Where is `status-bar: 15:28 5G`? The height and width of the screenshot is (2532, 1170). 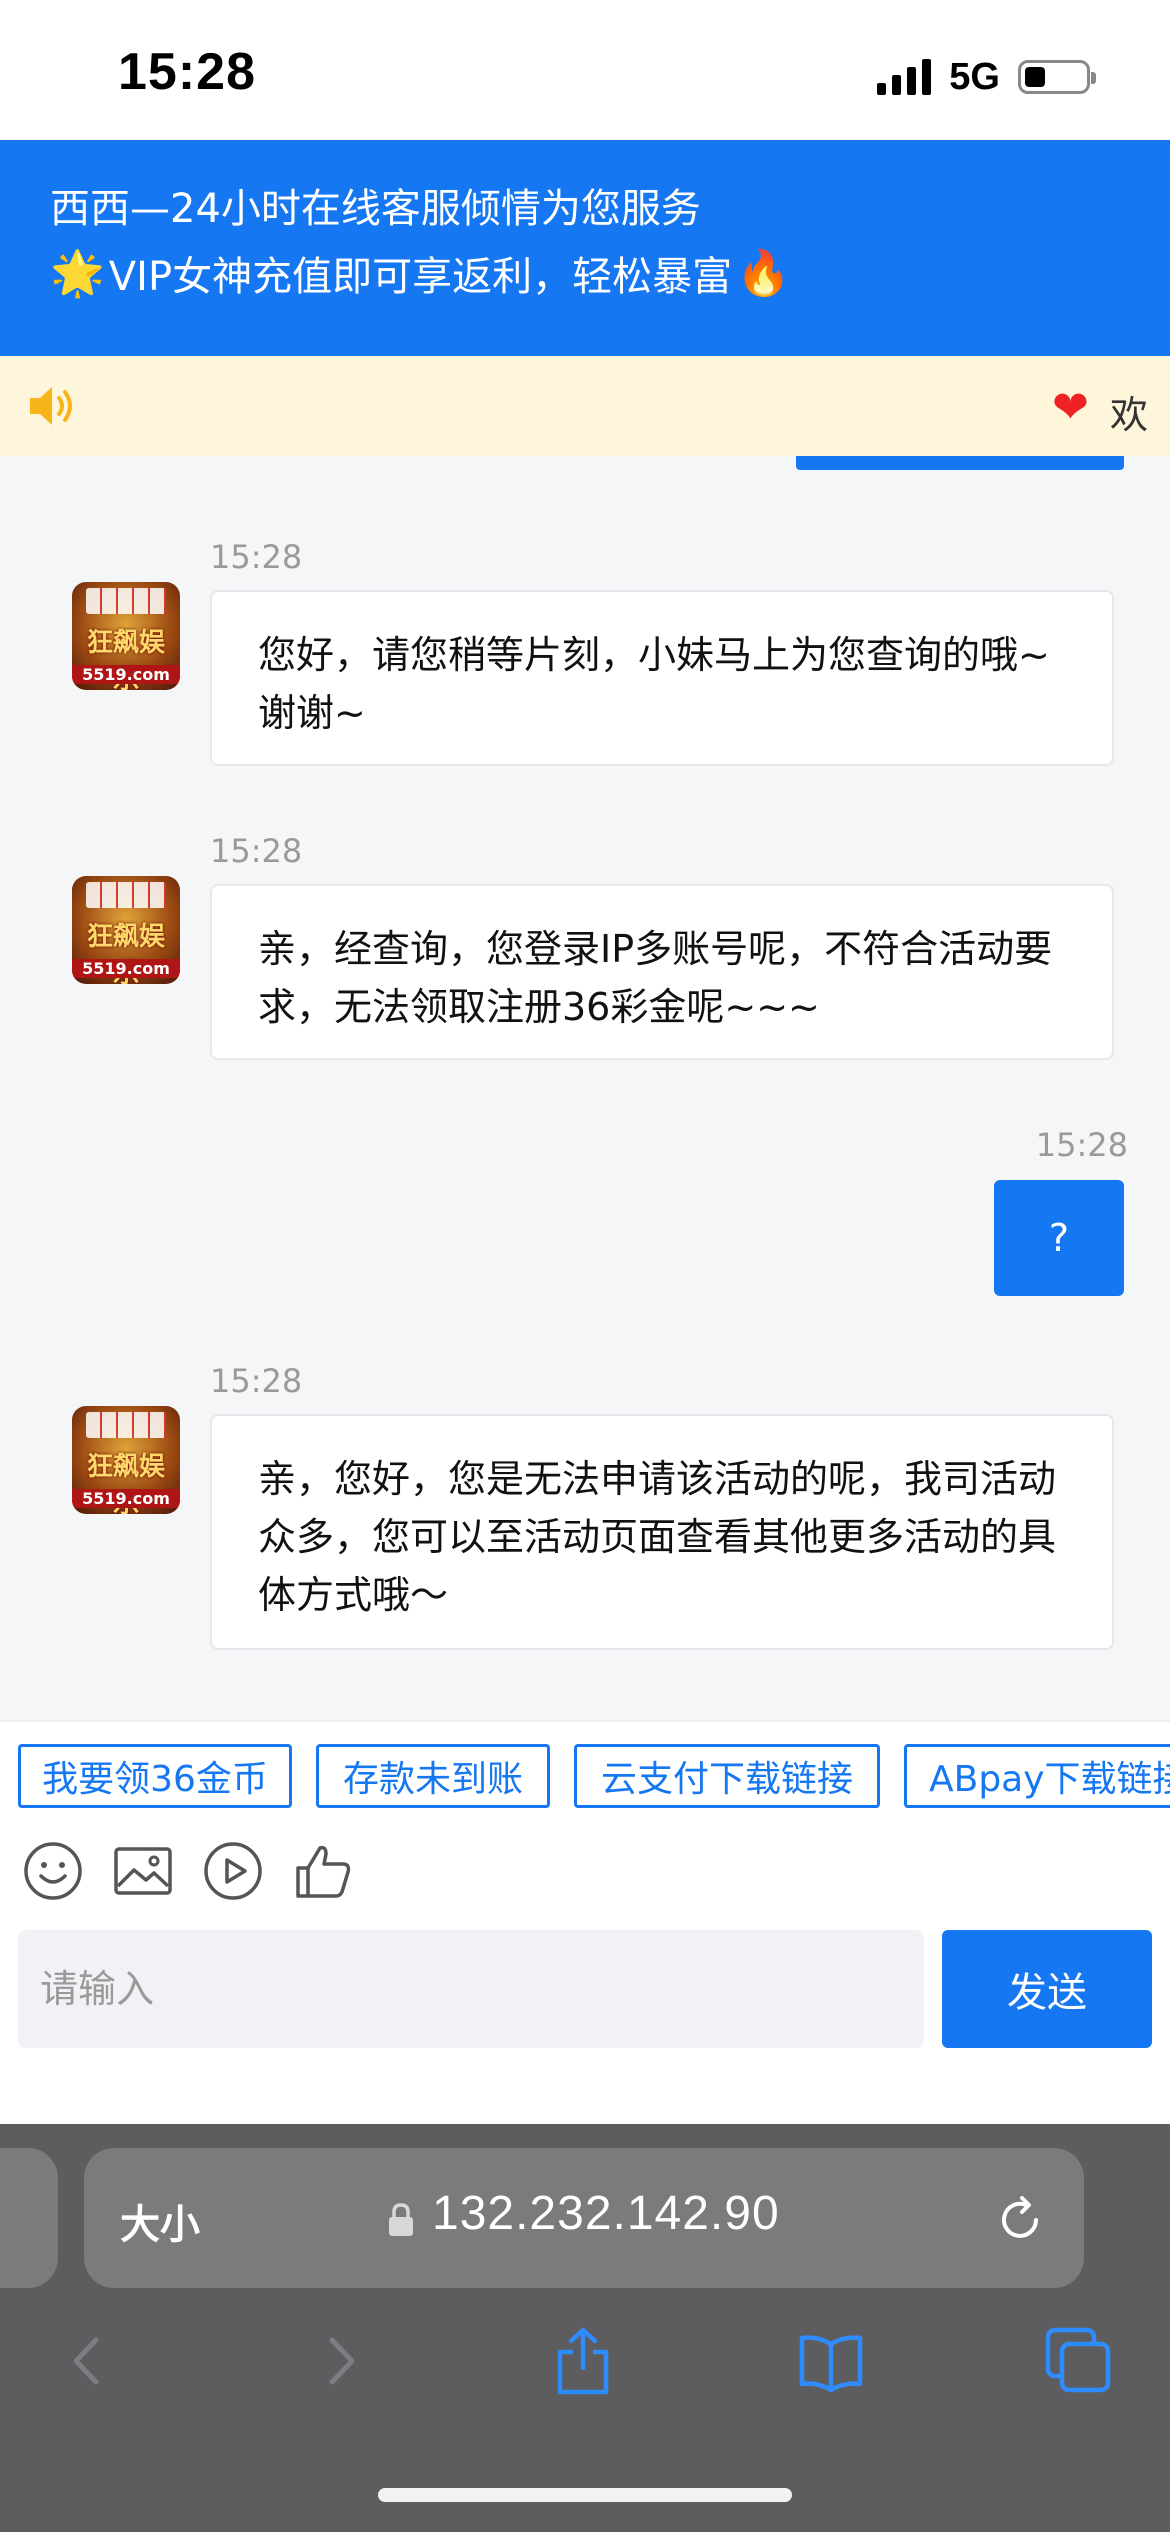 status-bar: 15:28 5G is located at coordinates (585, 70).